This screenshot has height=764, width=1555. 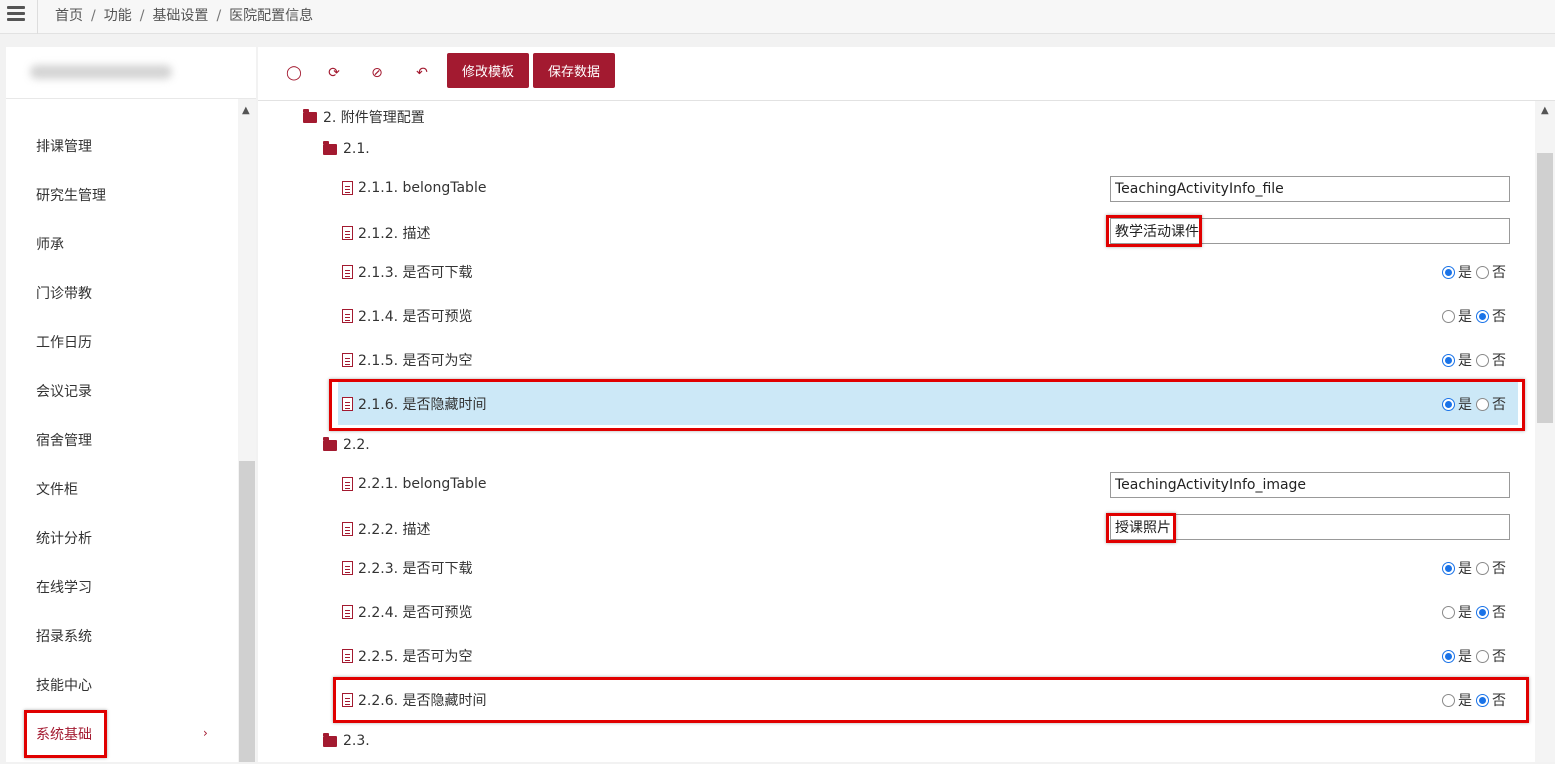 What do you see at coordinates (64, 342) in the screenshot?
I see `sidebar-item-work-calendar: 工作日历` at bounding box center [64, 342].